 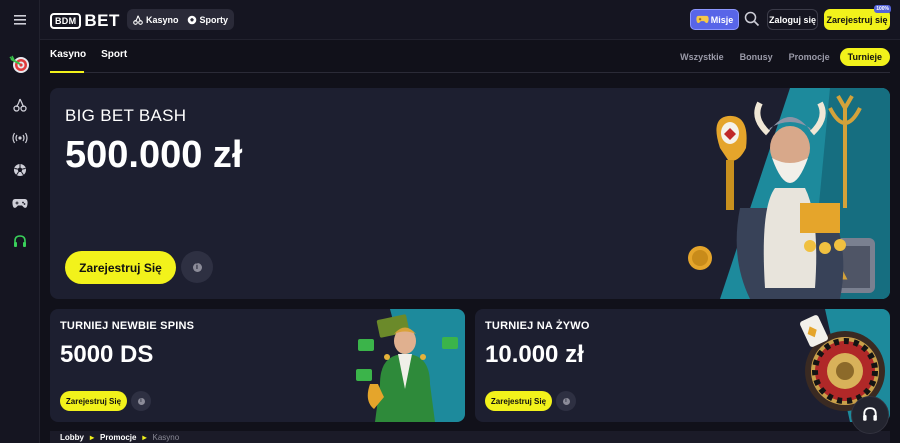 What do you see at coordinates (410, 365) in the screenshot?
I see `general-illustration` at bounding box center [410, 365].